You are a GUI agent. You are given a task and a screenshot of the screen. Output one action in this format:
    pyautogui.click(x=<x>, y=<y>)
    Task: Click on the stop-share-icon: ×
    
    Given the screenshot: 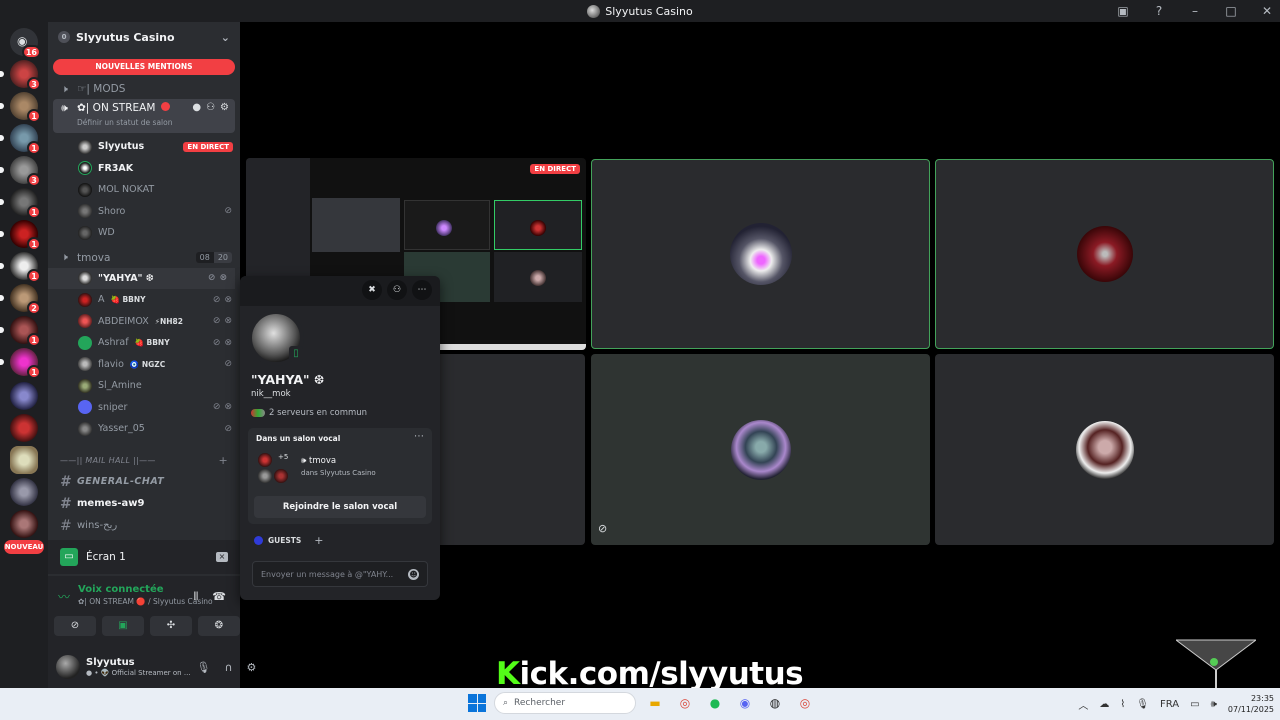 What is the action you would take?
    pyautogui.click(x=222, y=557)
    